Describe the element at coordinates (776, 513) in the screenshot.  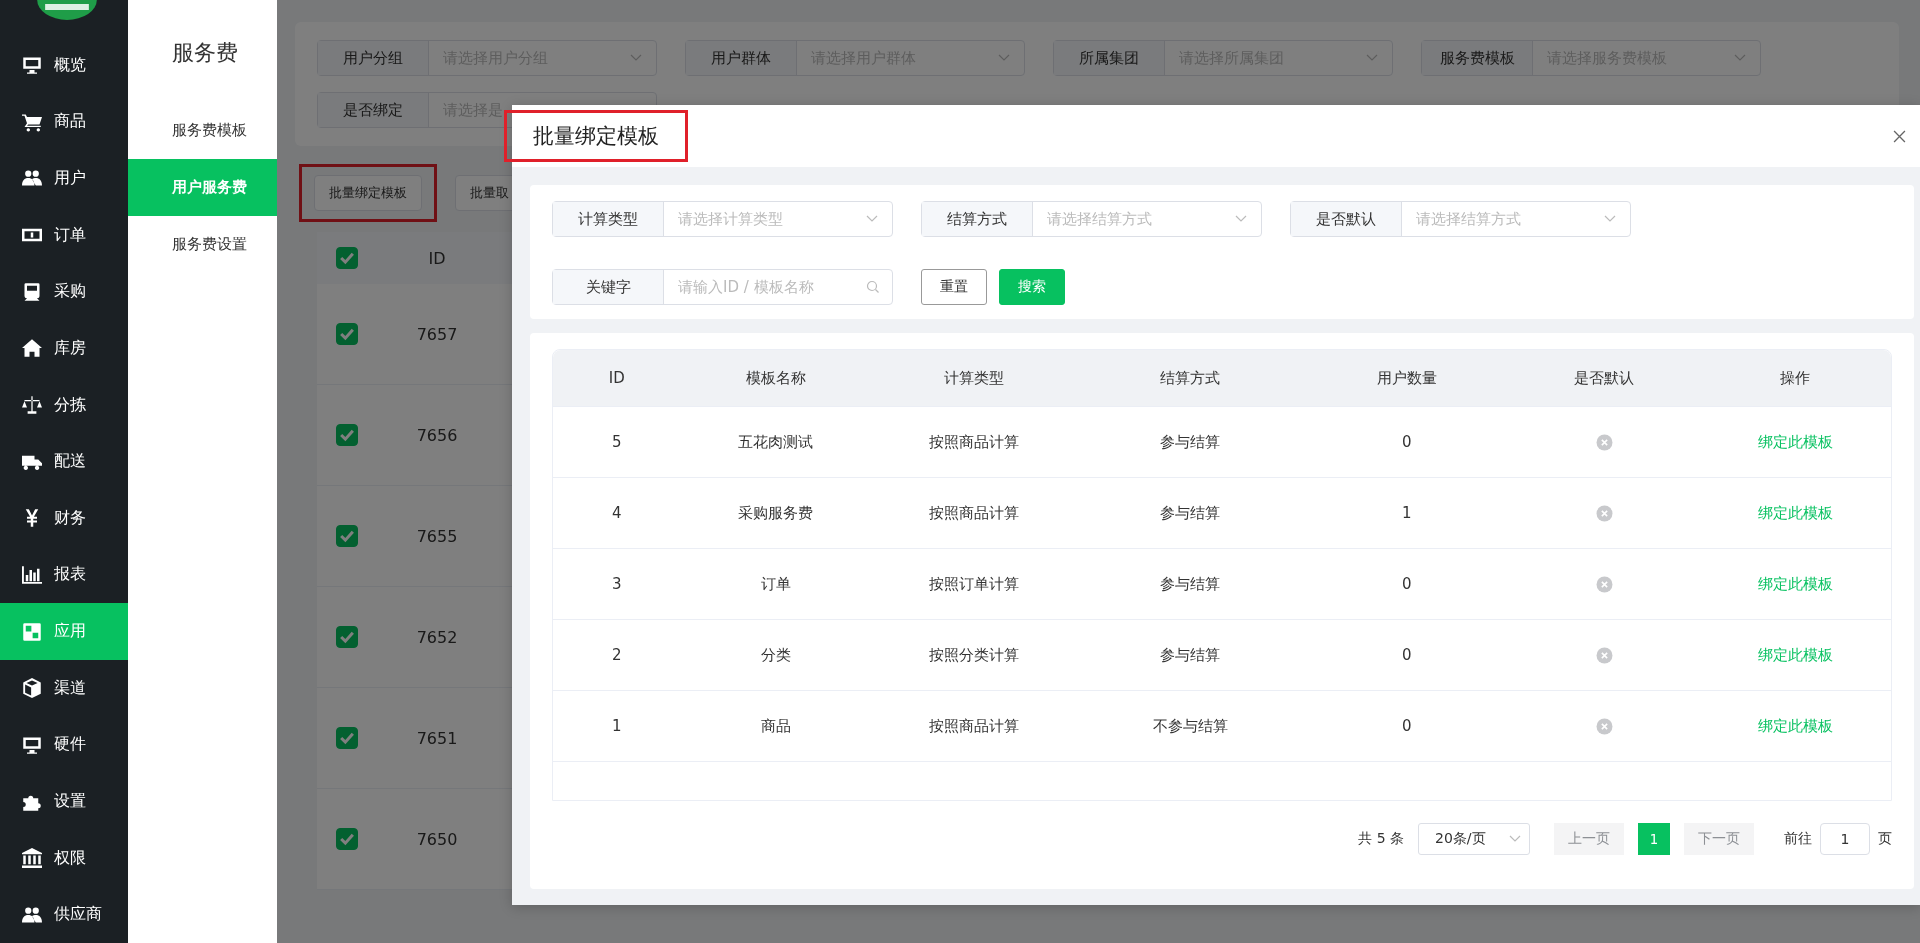
I see `table-cell-text: 采购服务费` at that location.